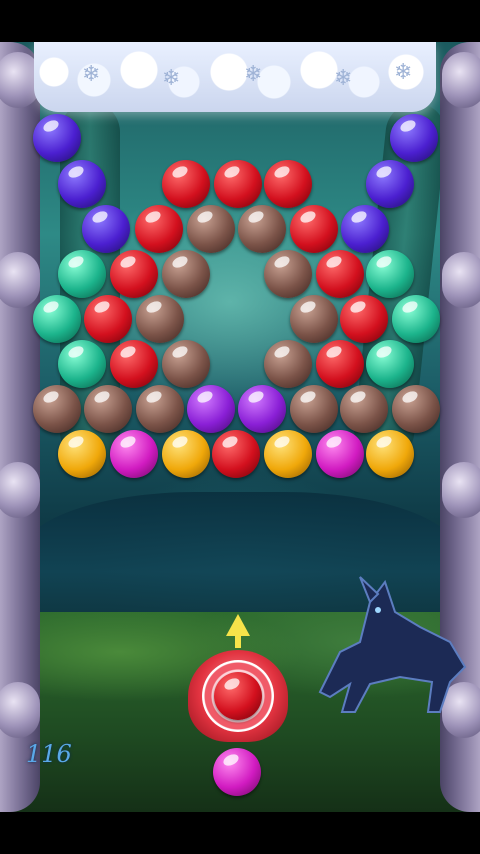 The width and height of the screenshot is (480, 854). Describe the element at coordinates (238, 696) in the screenshot. I see `current-bubble` at that location.